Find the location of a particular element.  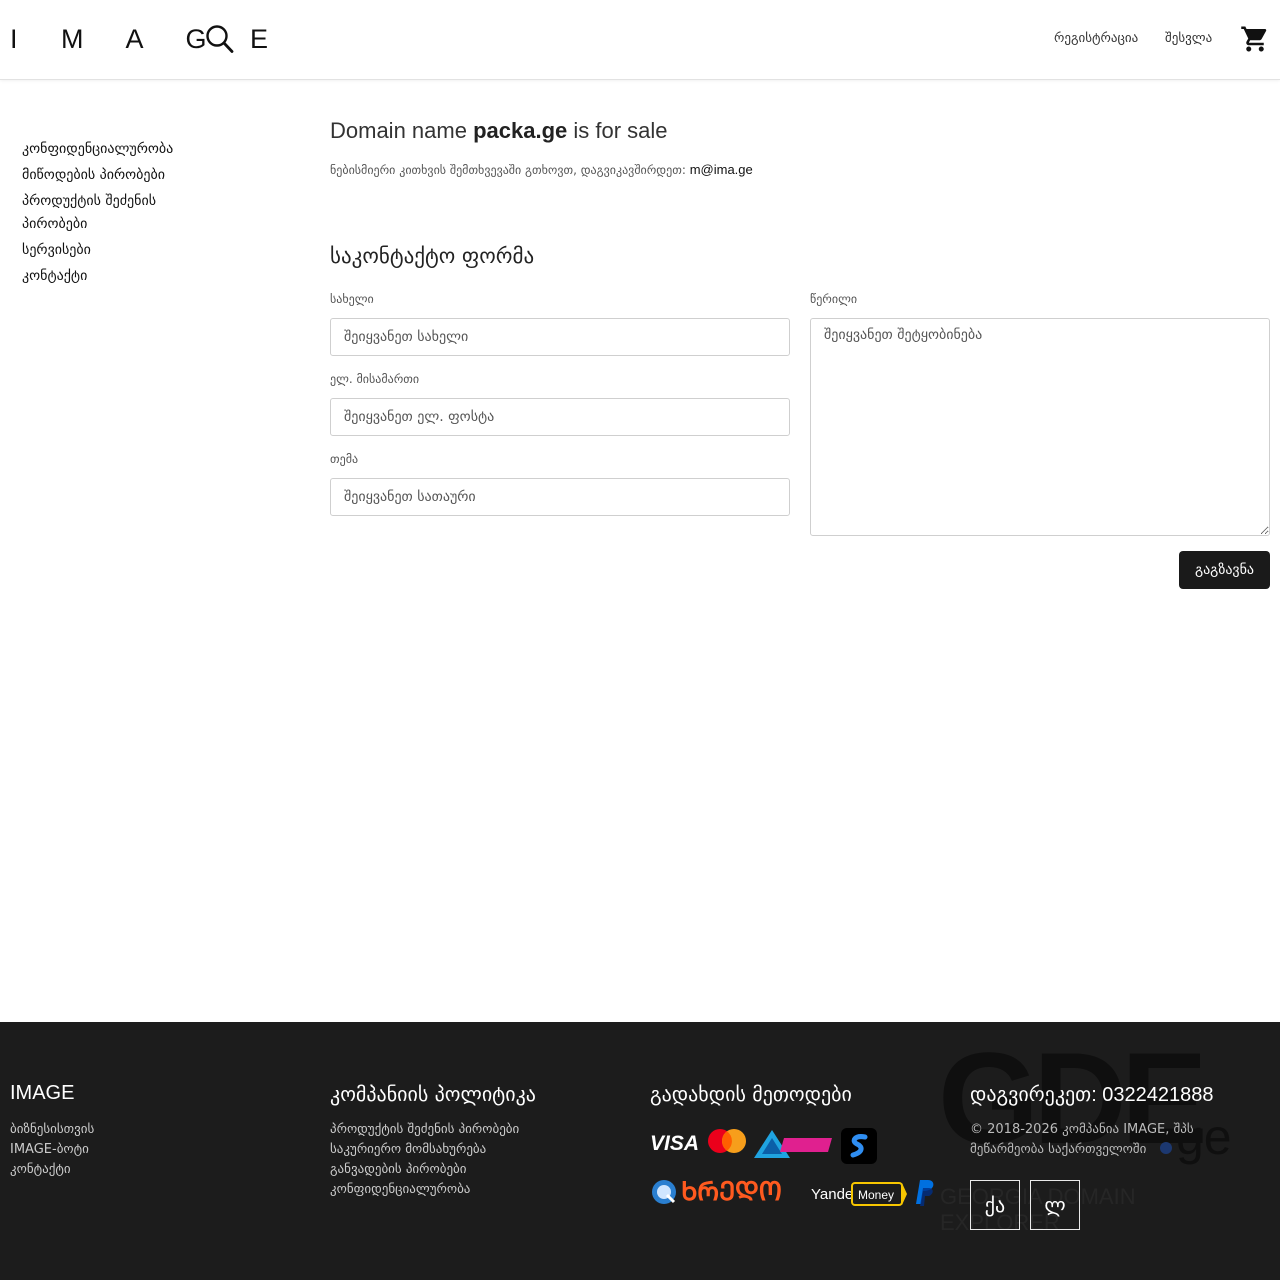

login-link: შესვლა is located at coordinates (1188, 38).